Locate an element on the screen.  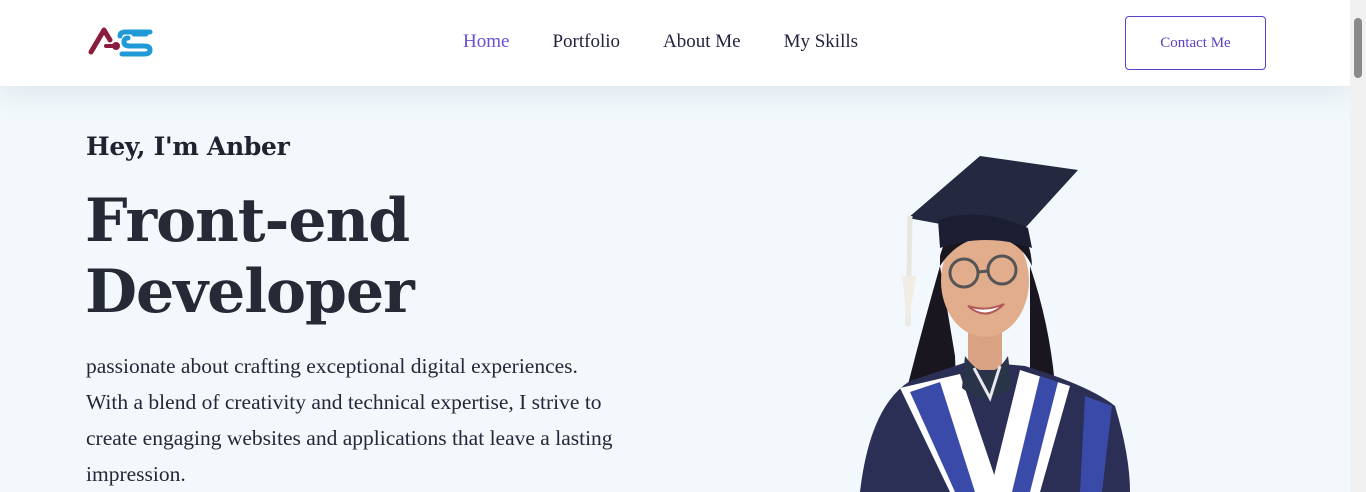
hero-role-line1: Front-end is located at coordinates (247, 221).